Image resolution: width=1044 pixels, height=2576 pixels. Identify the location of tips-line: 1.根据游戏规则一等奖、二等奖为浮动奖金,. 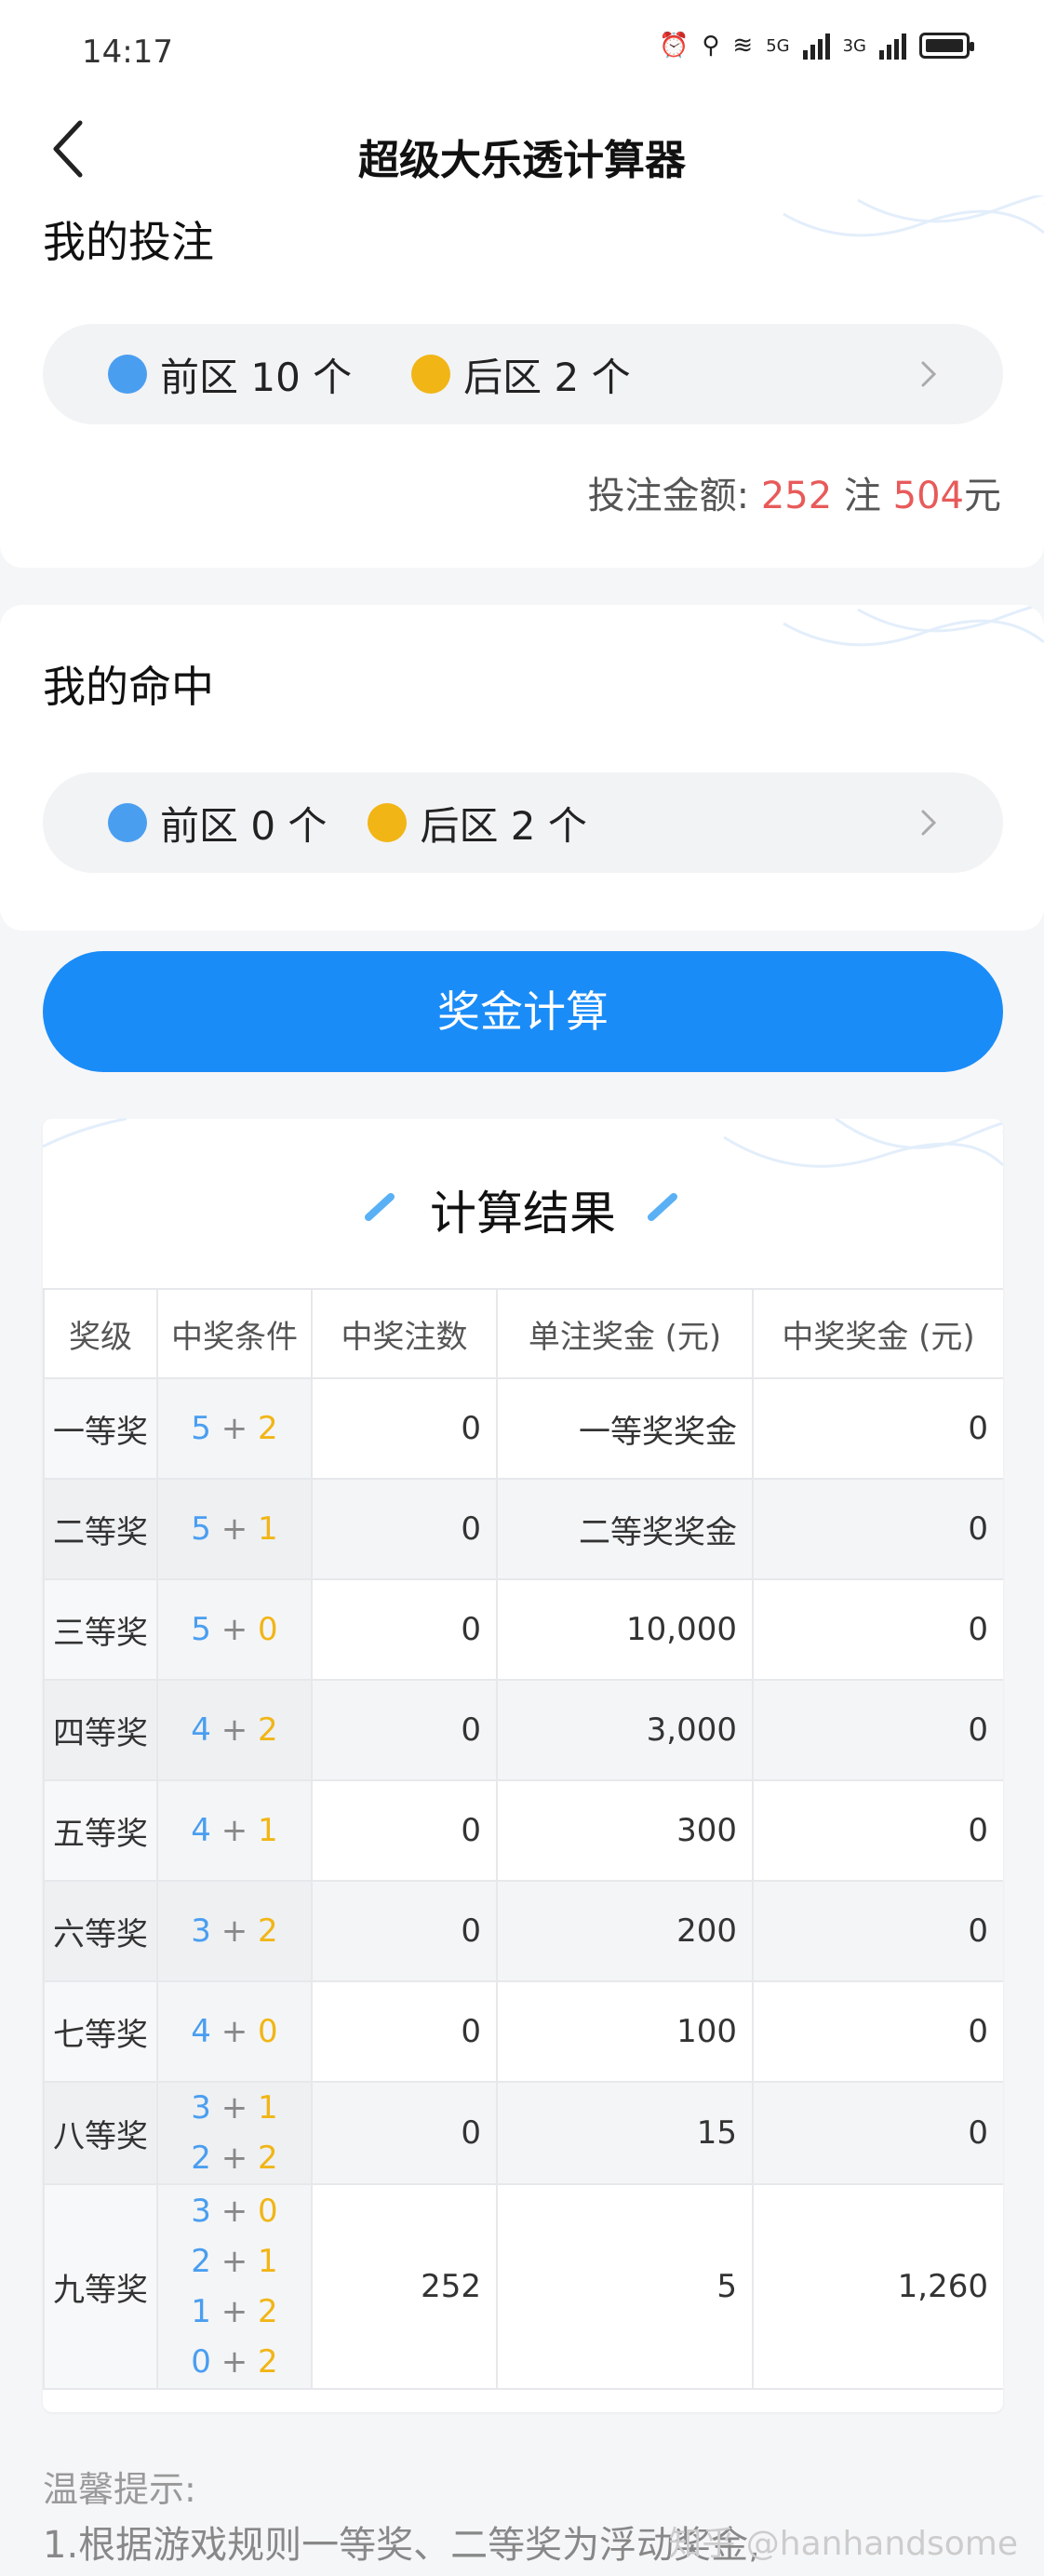
(401, 2545).